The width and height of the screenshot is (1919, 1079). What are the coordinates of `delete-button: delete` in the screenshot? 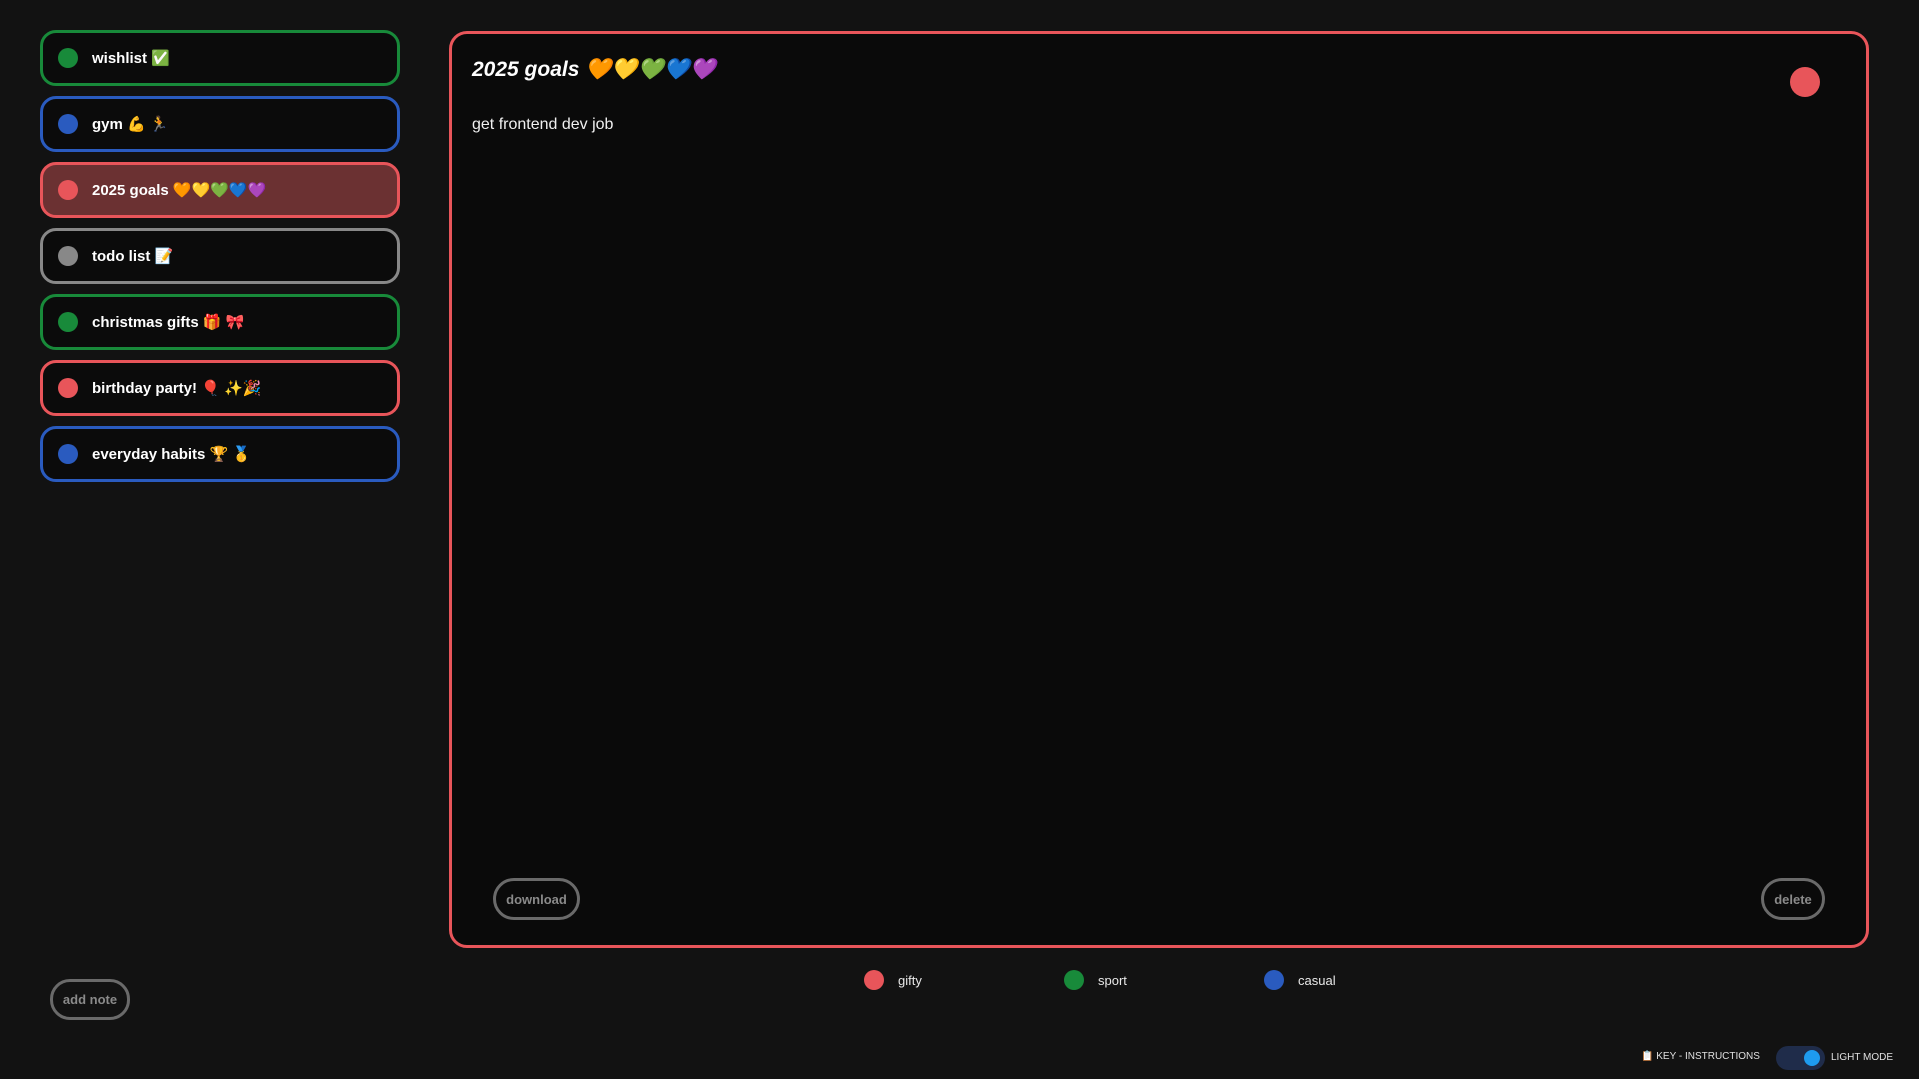 It's located at (1793, 899).